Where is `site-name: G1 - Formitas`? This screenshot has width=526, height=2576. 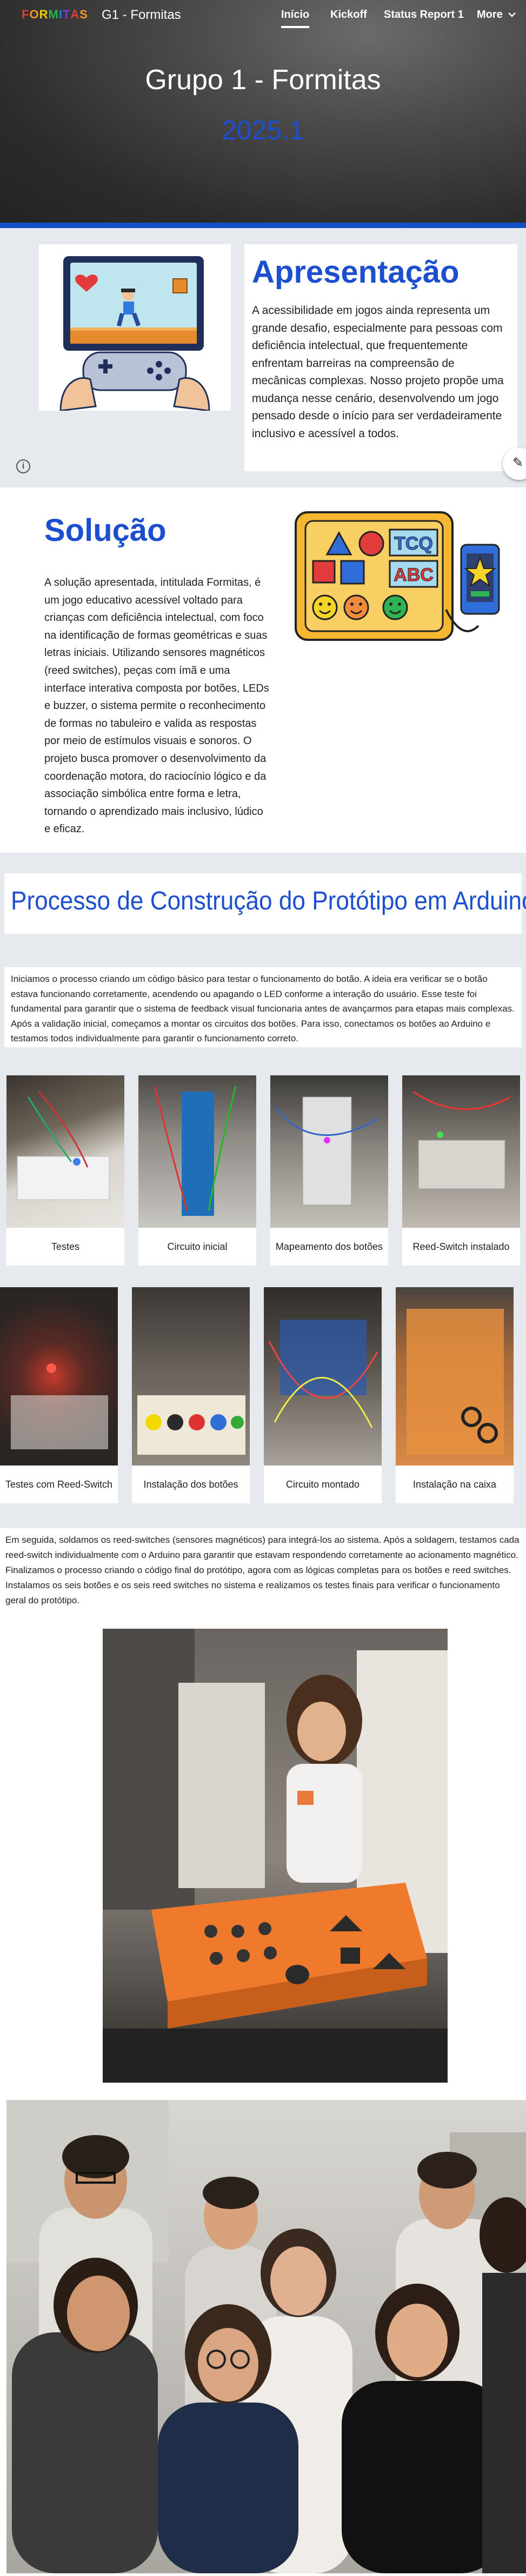
site-name: G1 - Formitas is located at coordinates (141, 15).